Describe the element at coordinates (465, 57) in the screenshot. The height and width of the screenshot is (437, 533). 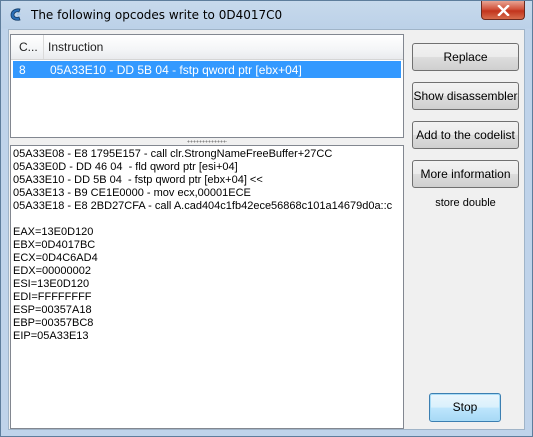
I see `replace-button: Replace` at that location.